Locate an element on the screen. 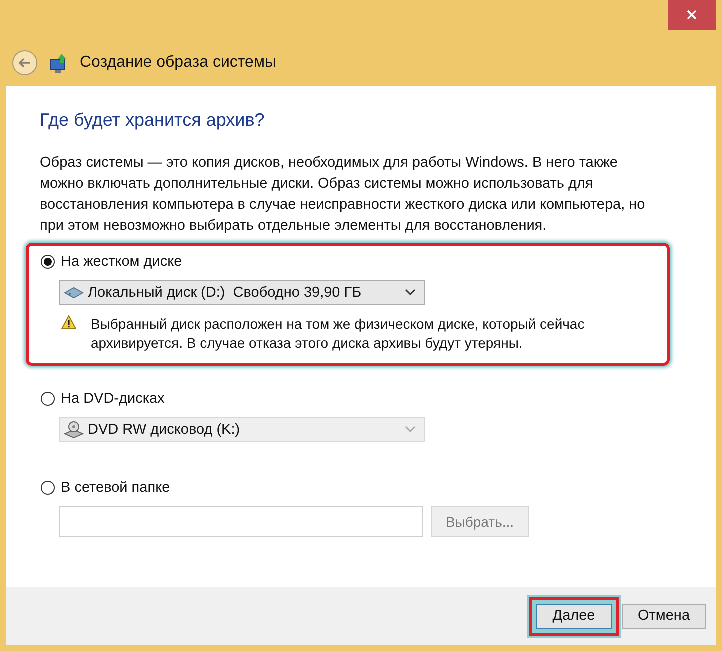 The width and height of the screenshot is (722, 651). close-button is located at coordinates (692, 15).